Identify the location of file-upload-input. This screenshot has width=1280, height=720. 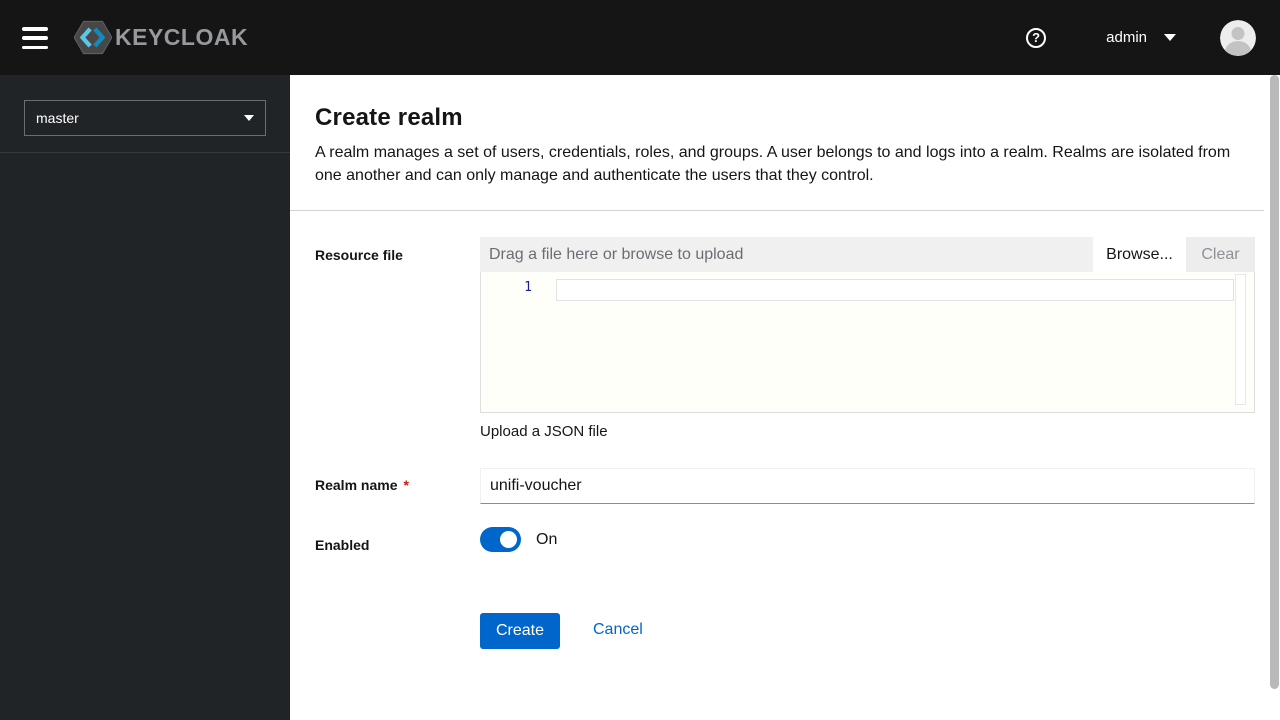
(786, 254).